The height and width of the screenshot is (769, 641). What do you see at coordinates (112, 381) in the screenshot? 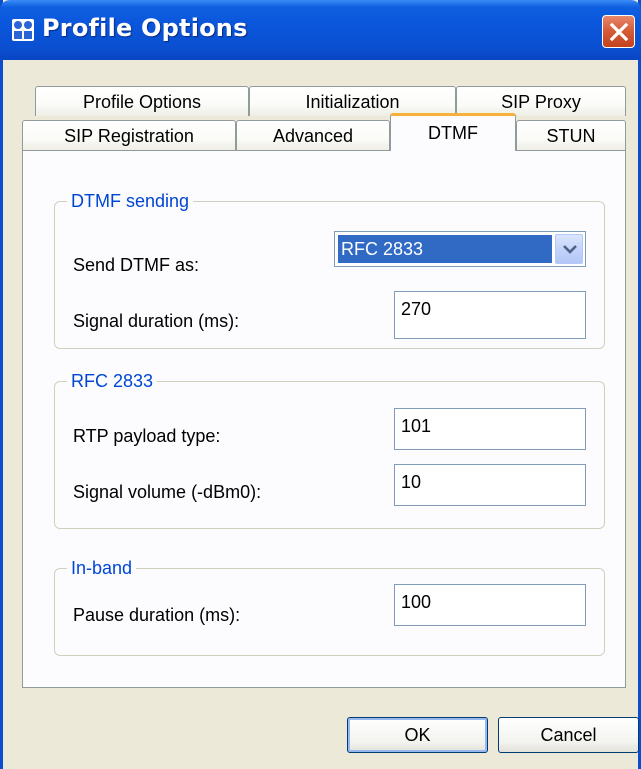
I see `rfc2833-title: RFC 2833` at bounding box center [112, 381].